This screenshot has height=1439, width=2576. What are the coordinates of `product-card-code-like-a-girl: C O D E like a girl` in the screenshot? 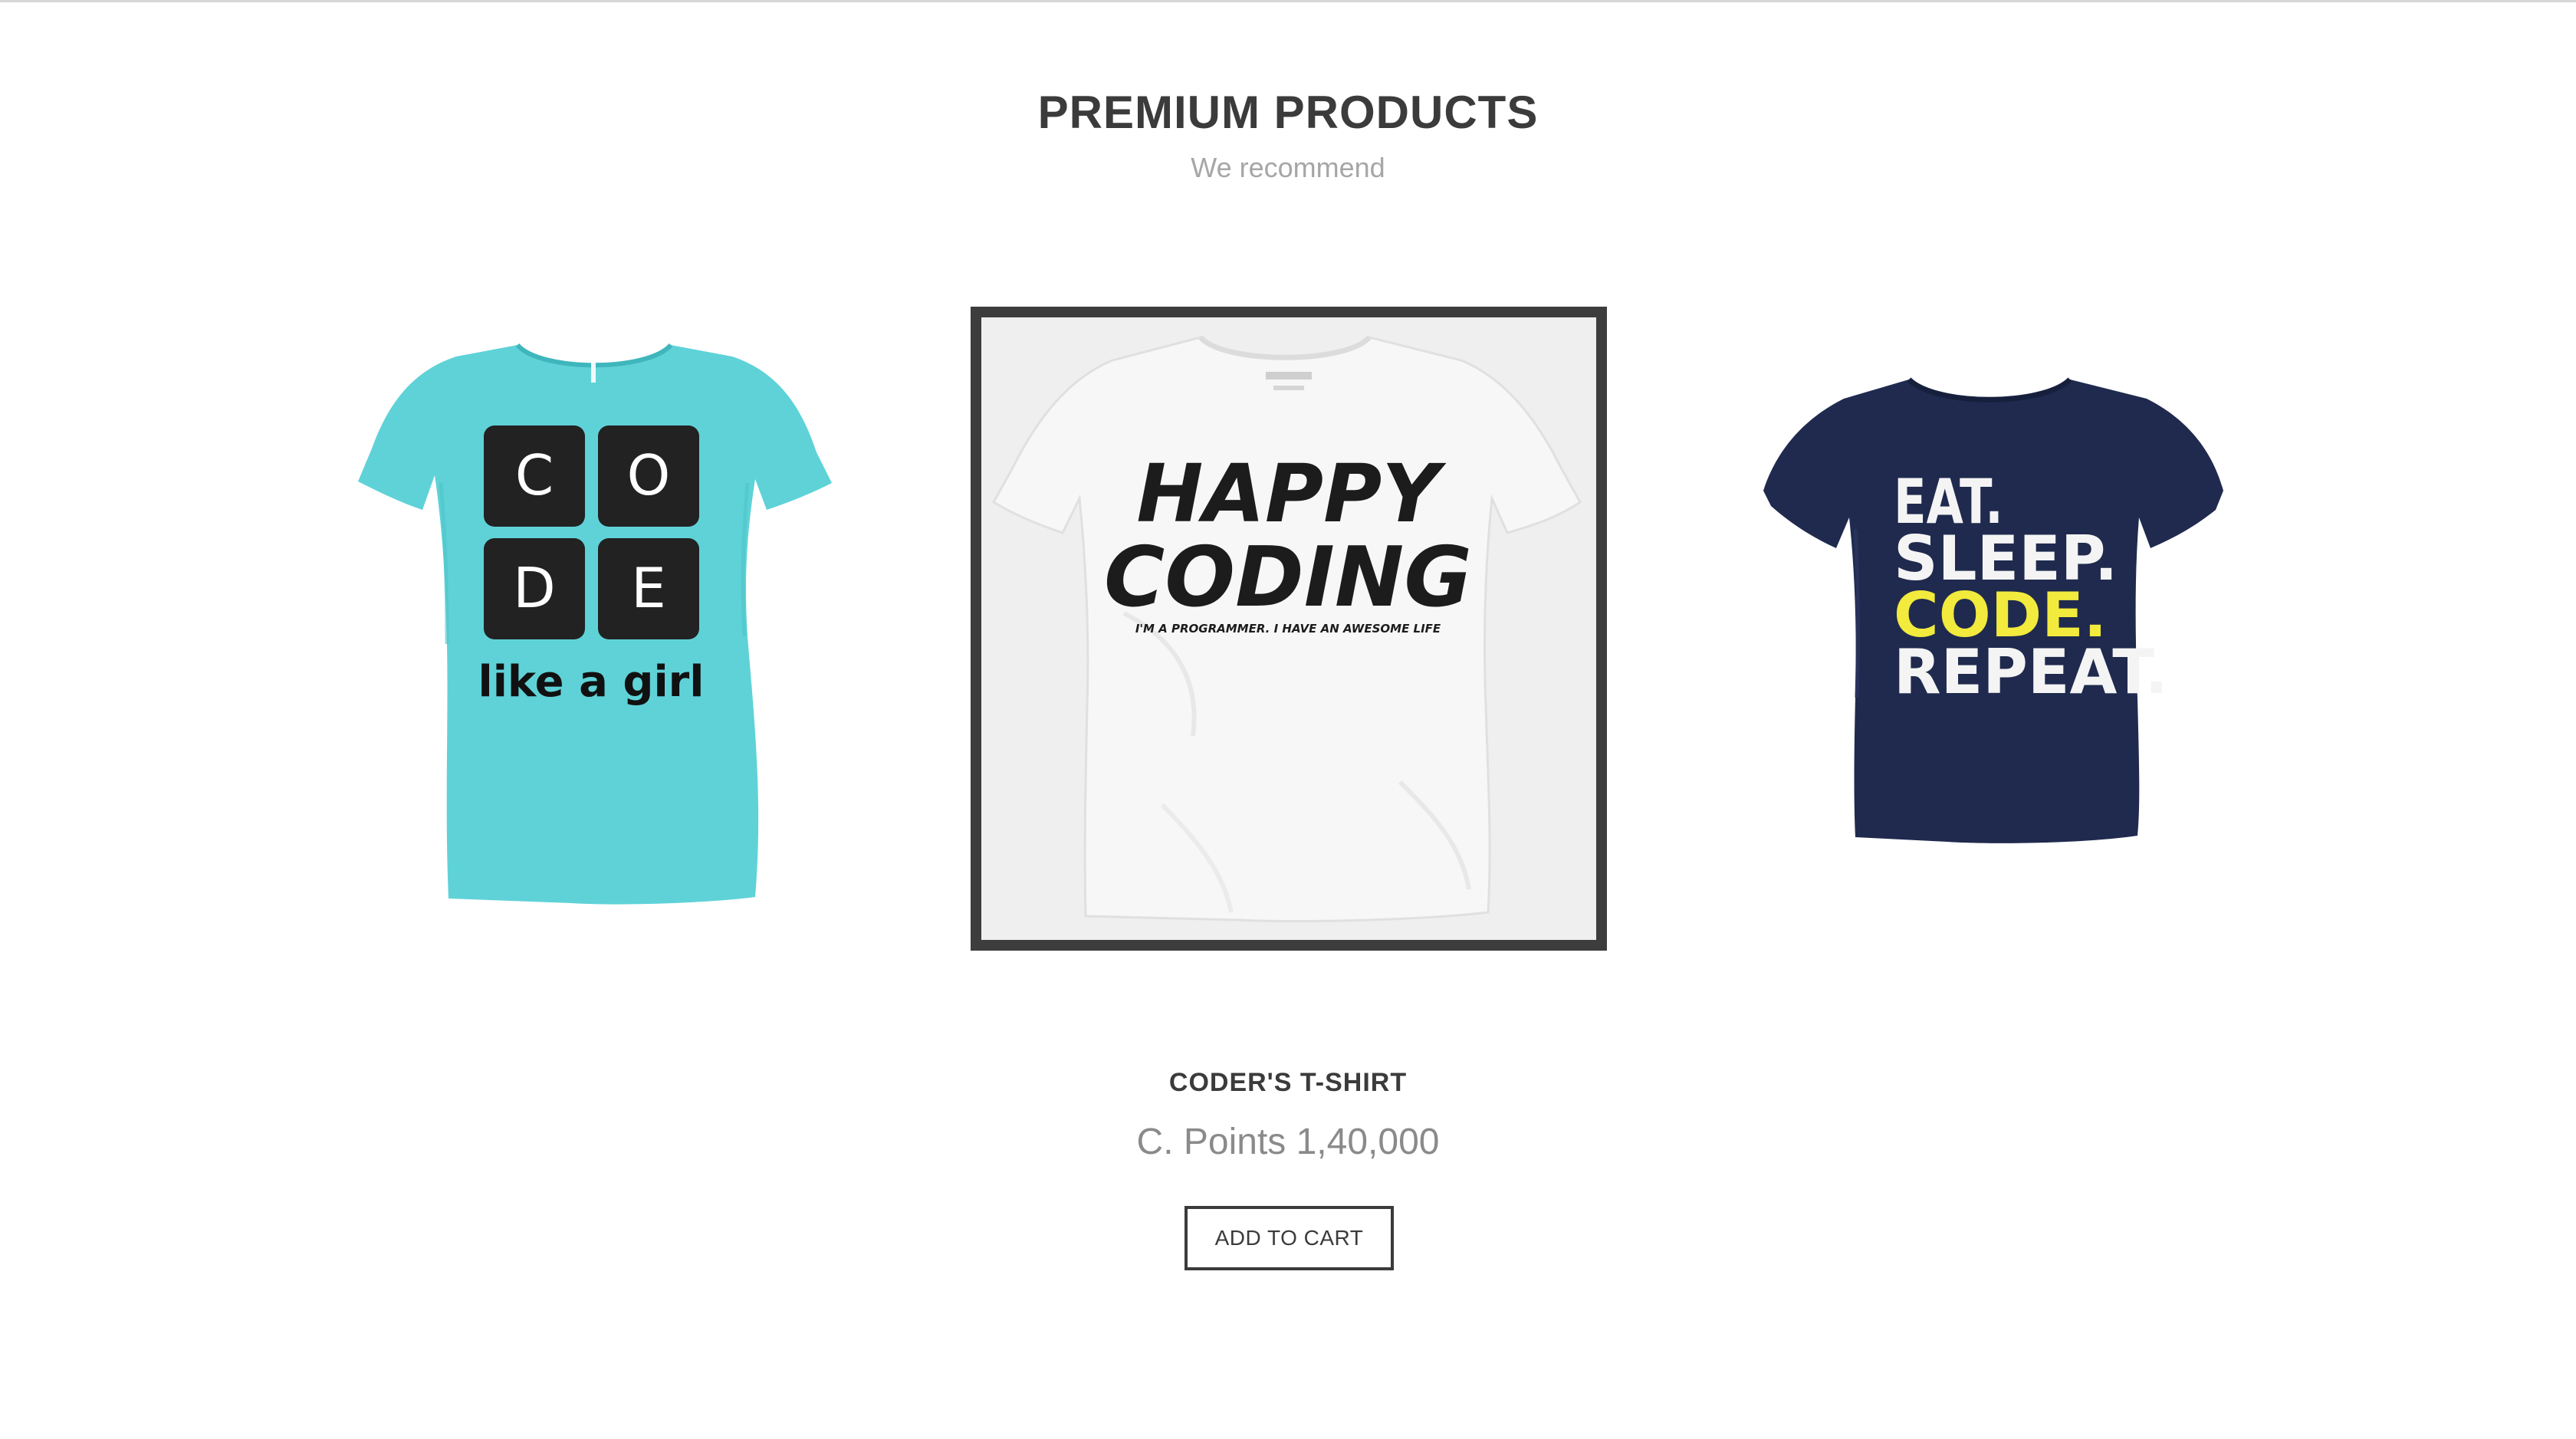 It's located at (594, 621).